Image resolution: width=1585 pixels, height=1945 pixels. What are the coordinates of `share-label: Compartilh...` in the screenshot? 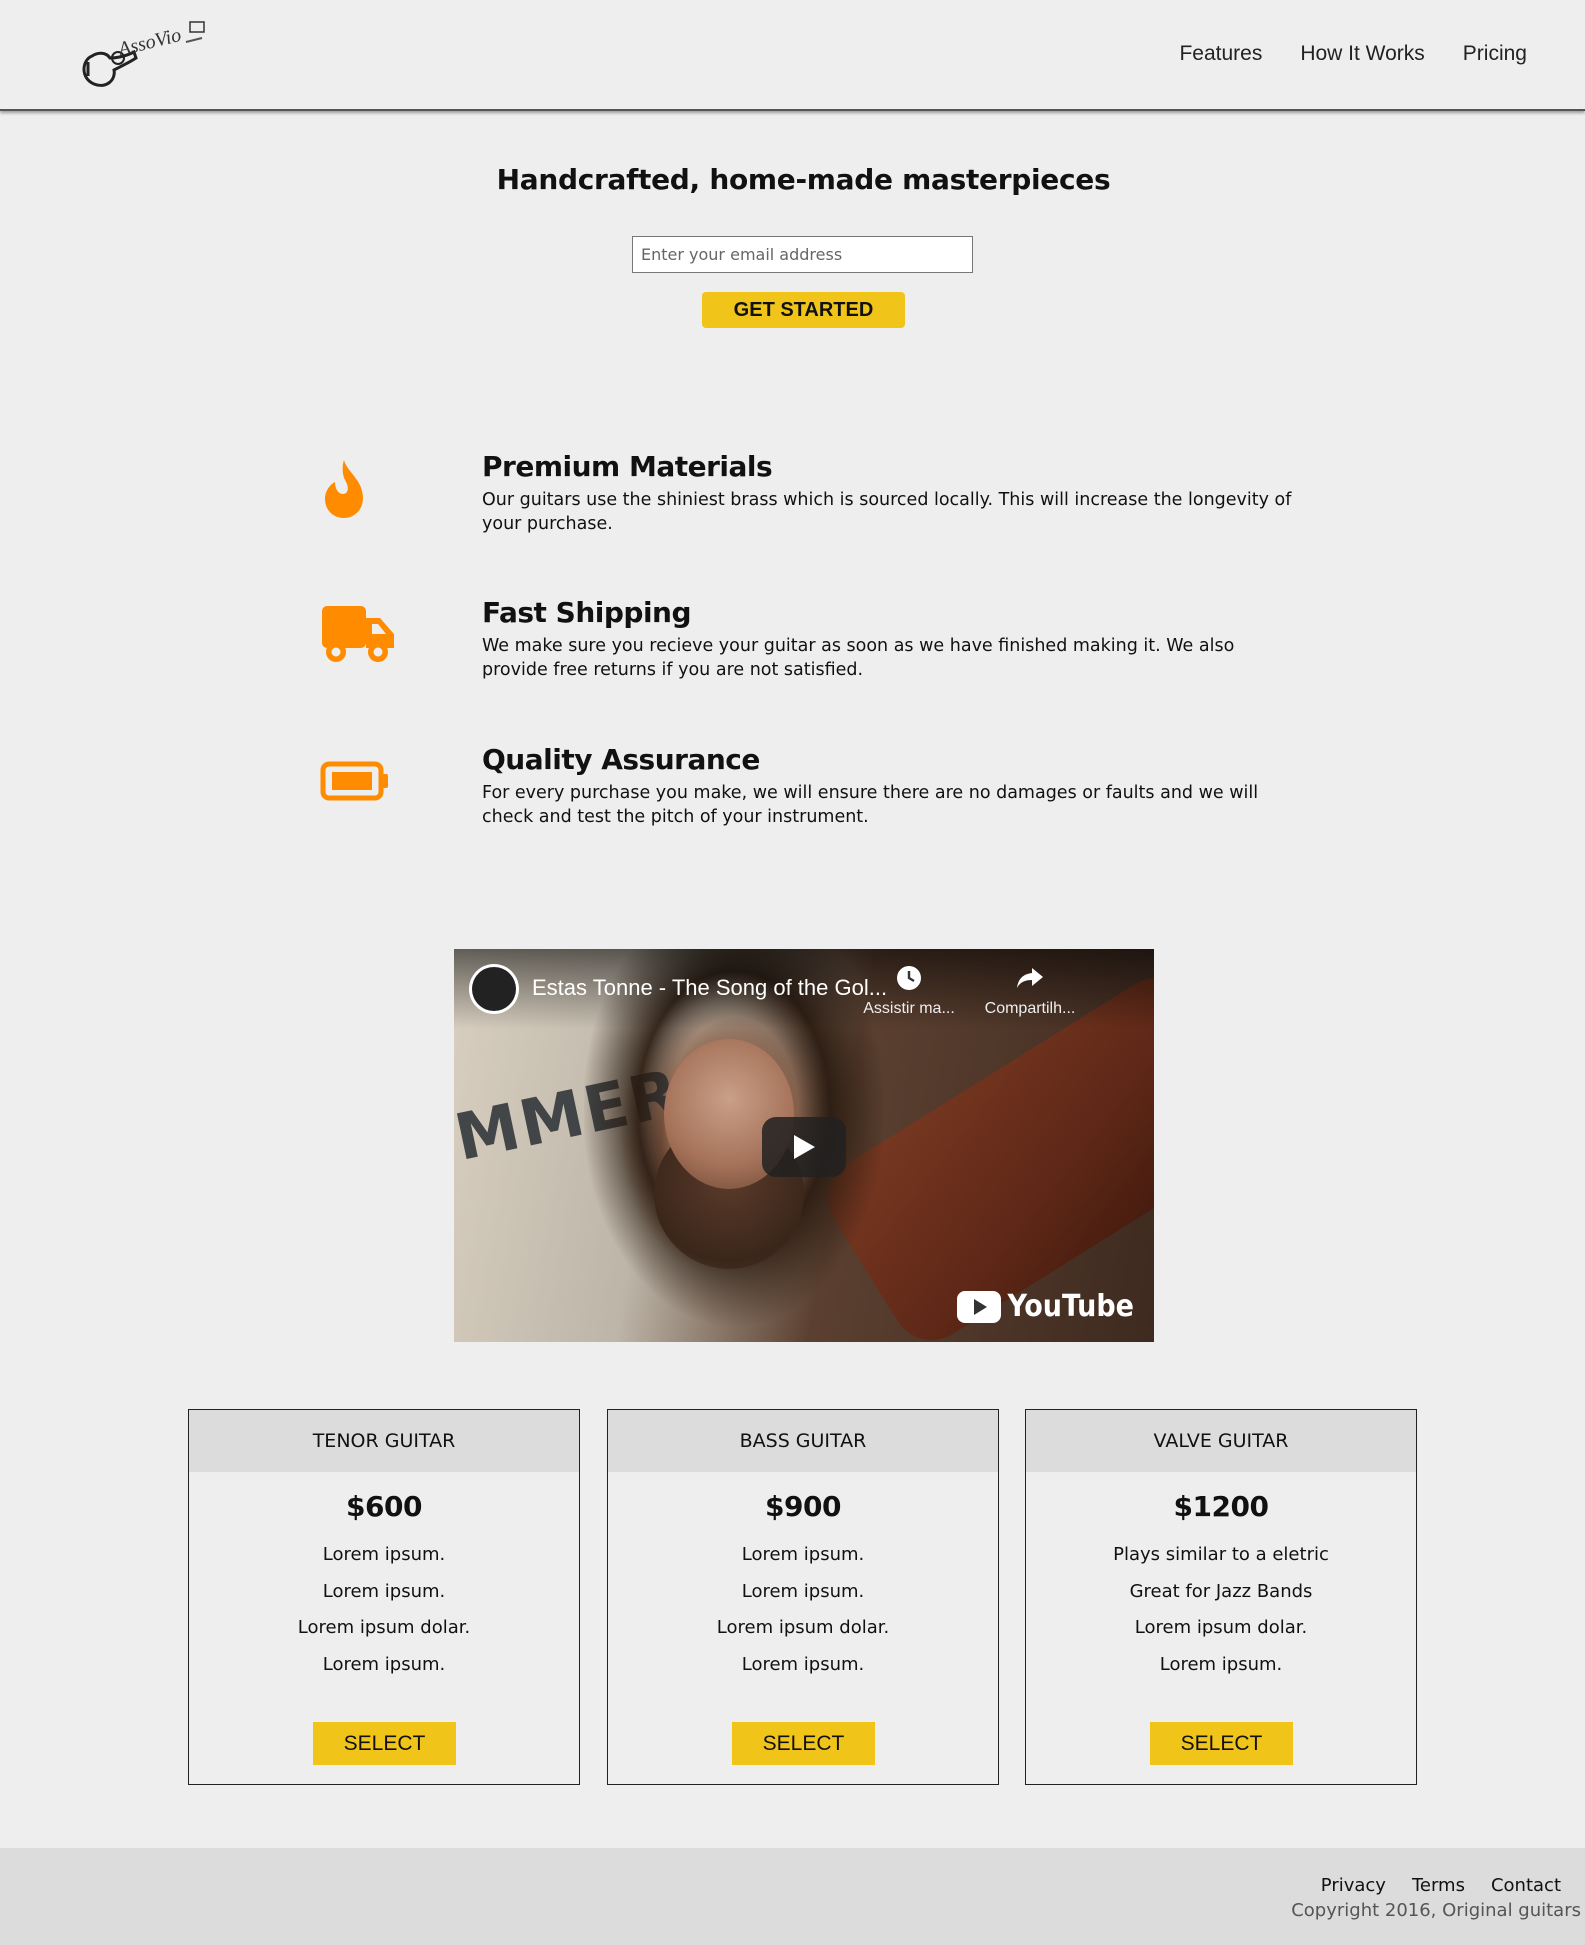 It's located at (1030, 1008).